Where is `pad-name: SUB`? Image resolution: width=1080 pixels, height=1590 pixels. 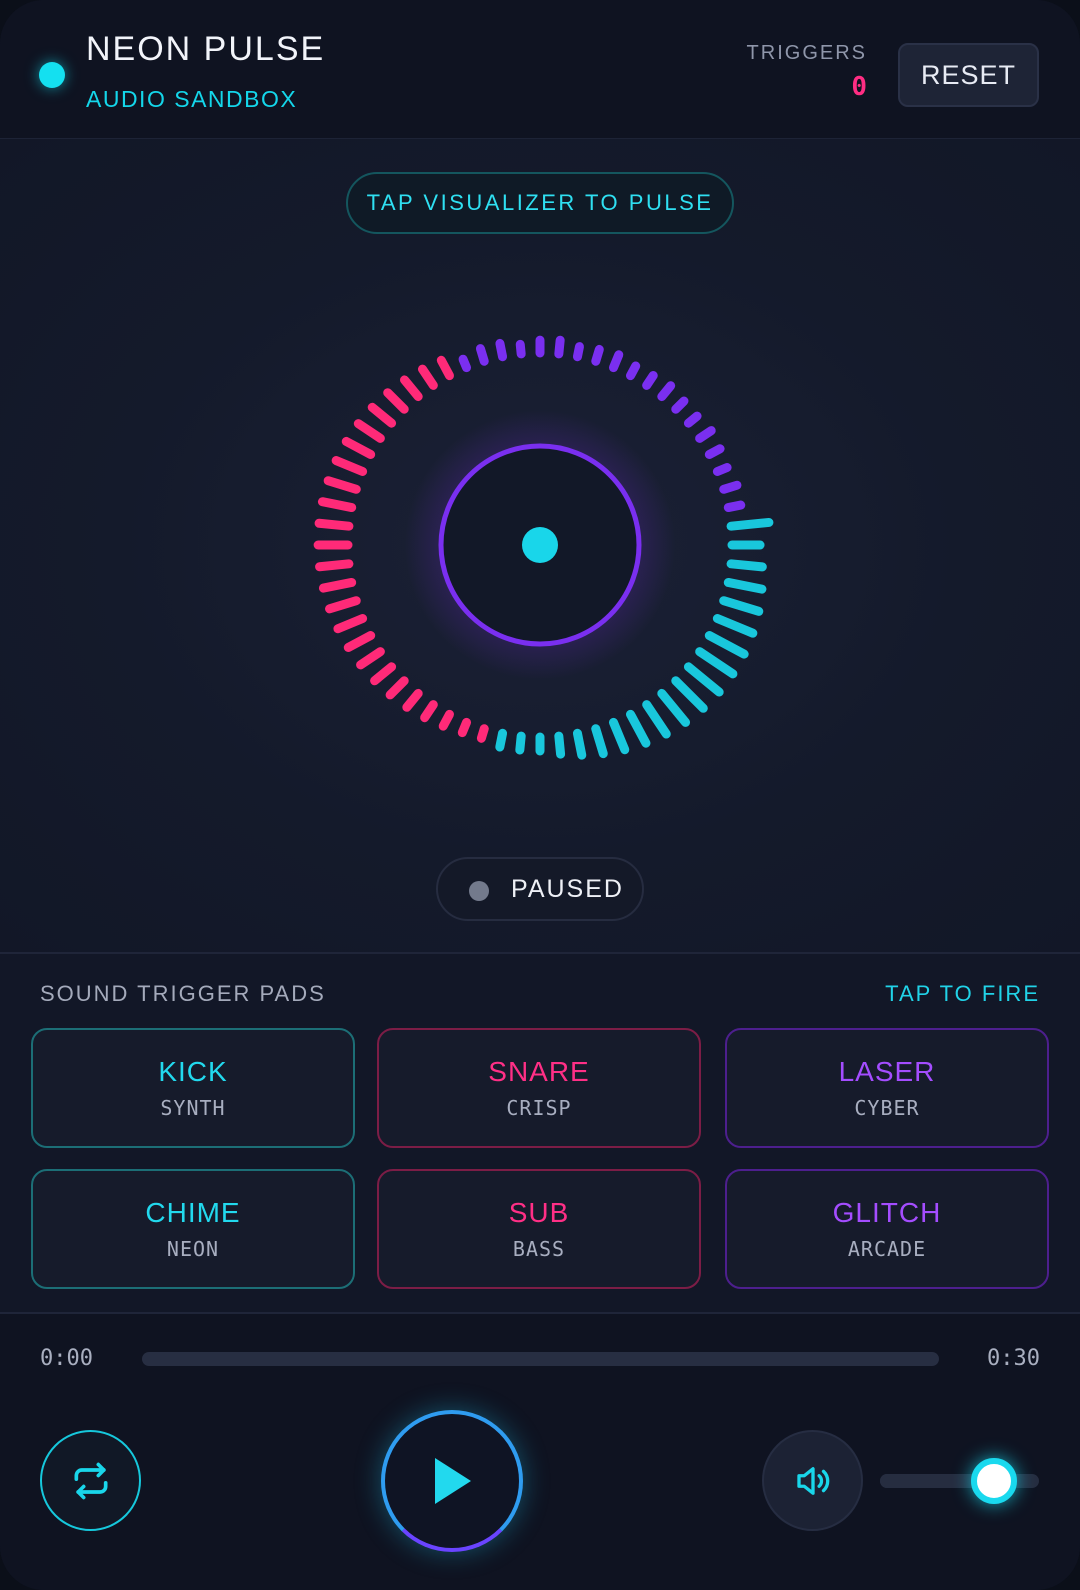 pad-name: SUB is located at coordinates (539, 1212).